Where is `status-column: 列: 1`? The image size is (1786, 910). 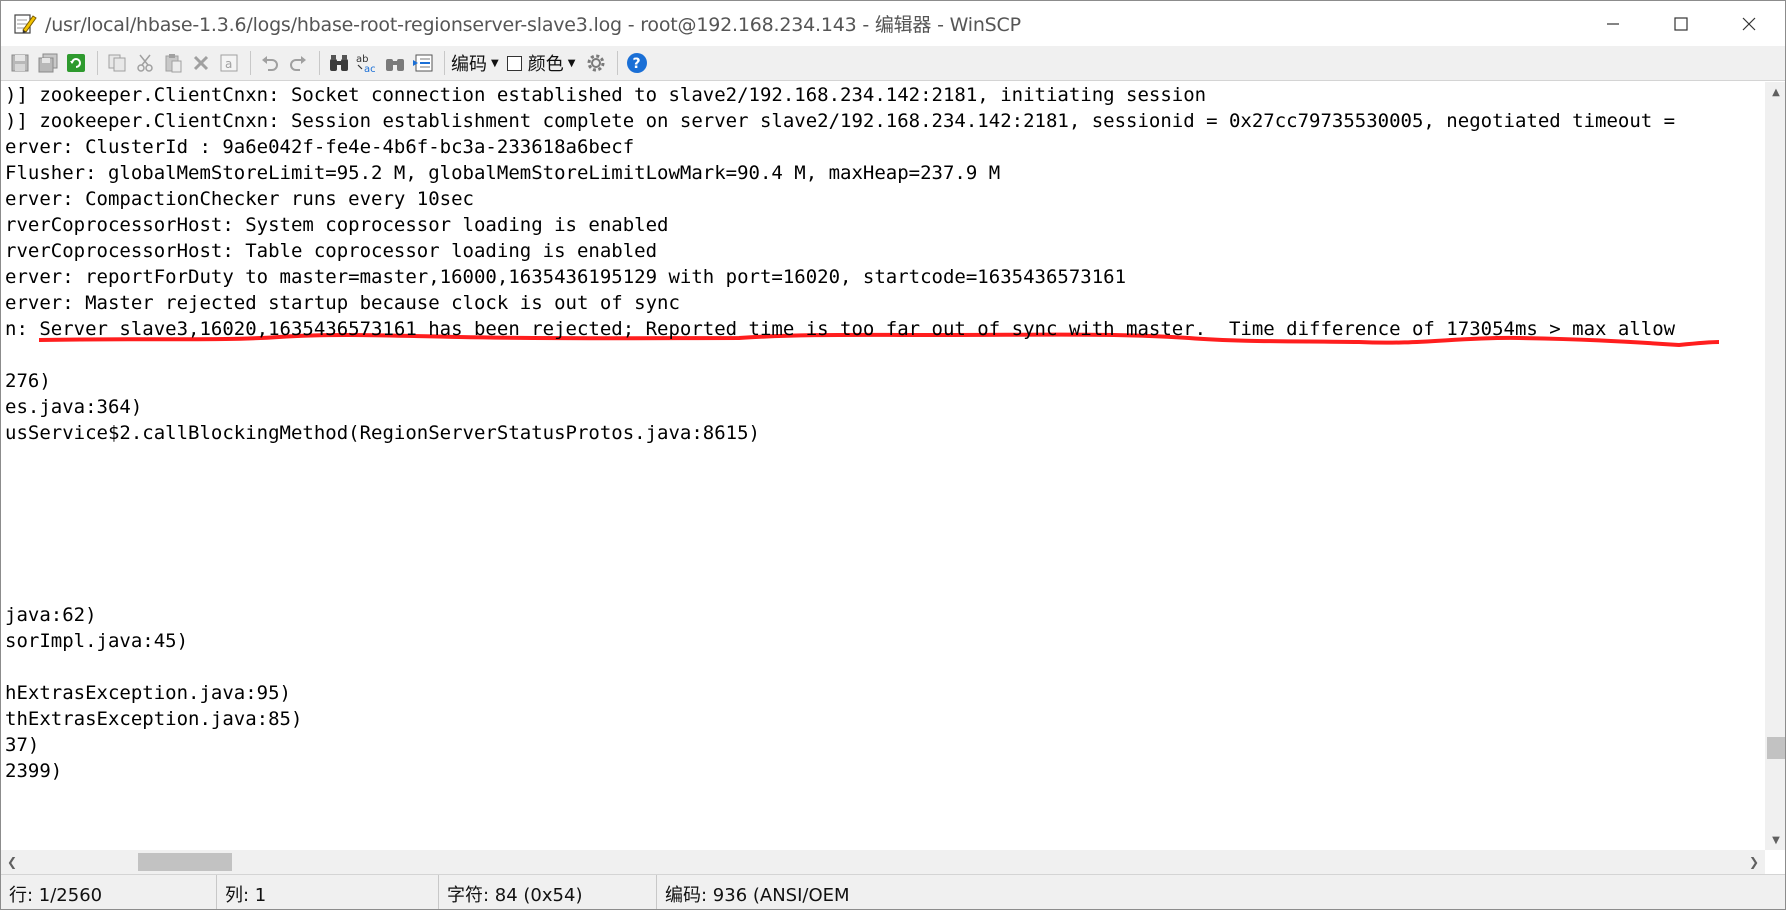
status-column: 列: 1 is located at coordinates (328, 892).